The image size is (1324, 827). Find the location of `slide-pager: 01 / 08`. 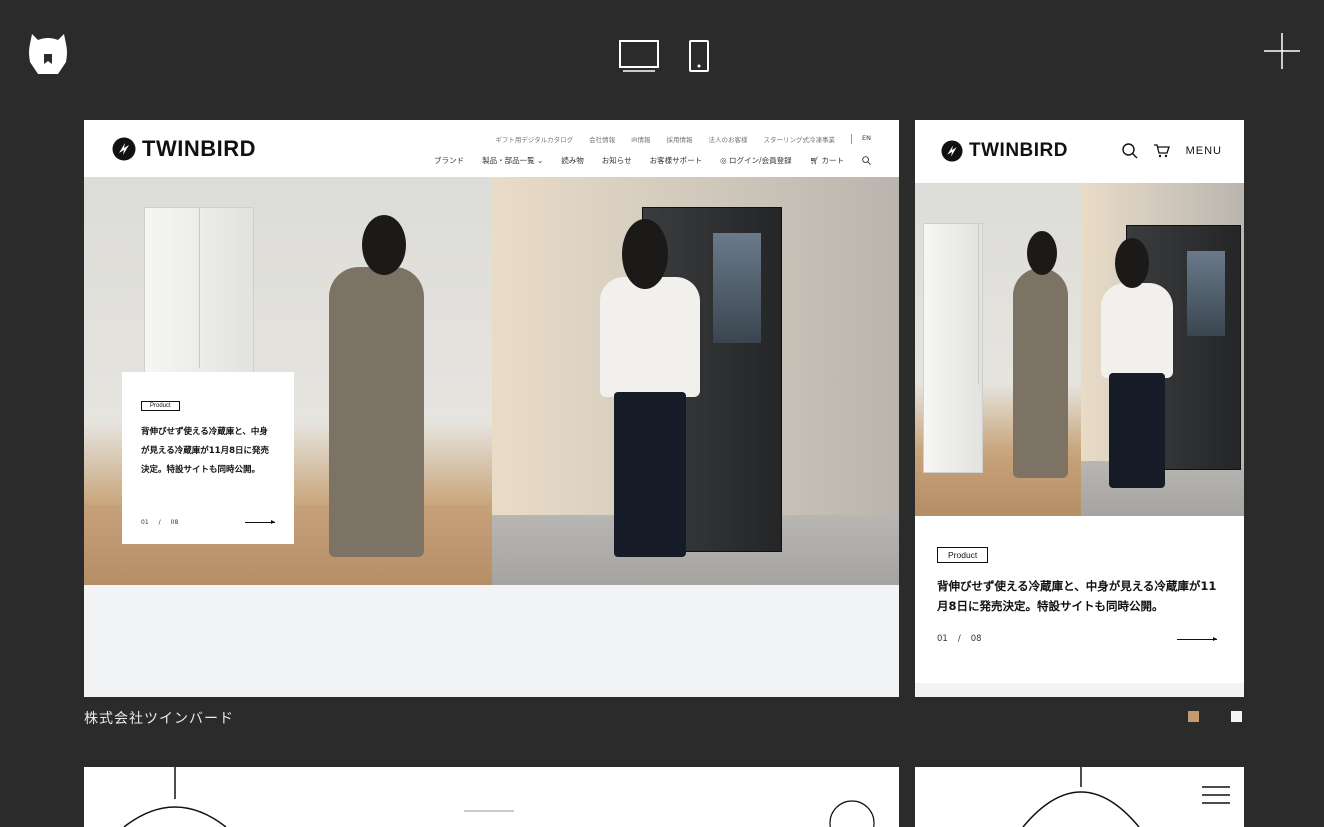

slide-pager: 01 / 08 is located at coordinates (208, 522).